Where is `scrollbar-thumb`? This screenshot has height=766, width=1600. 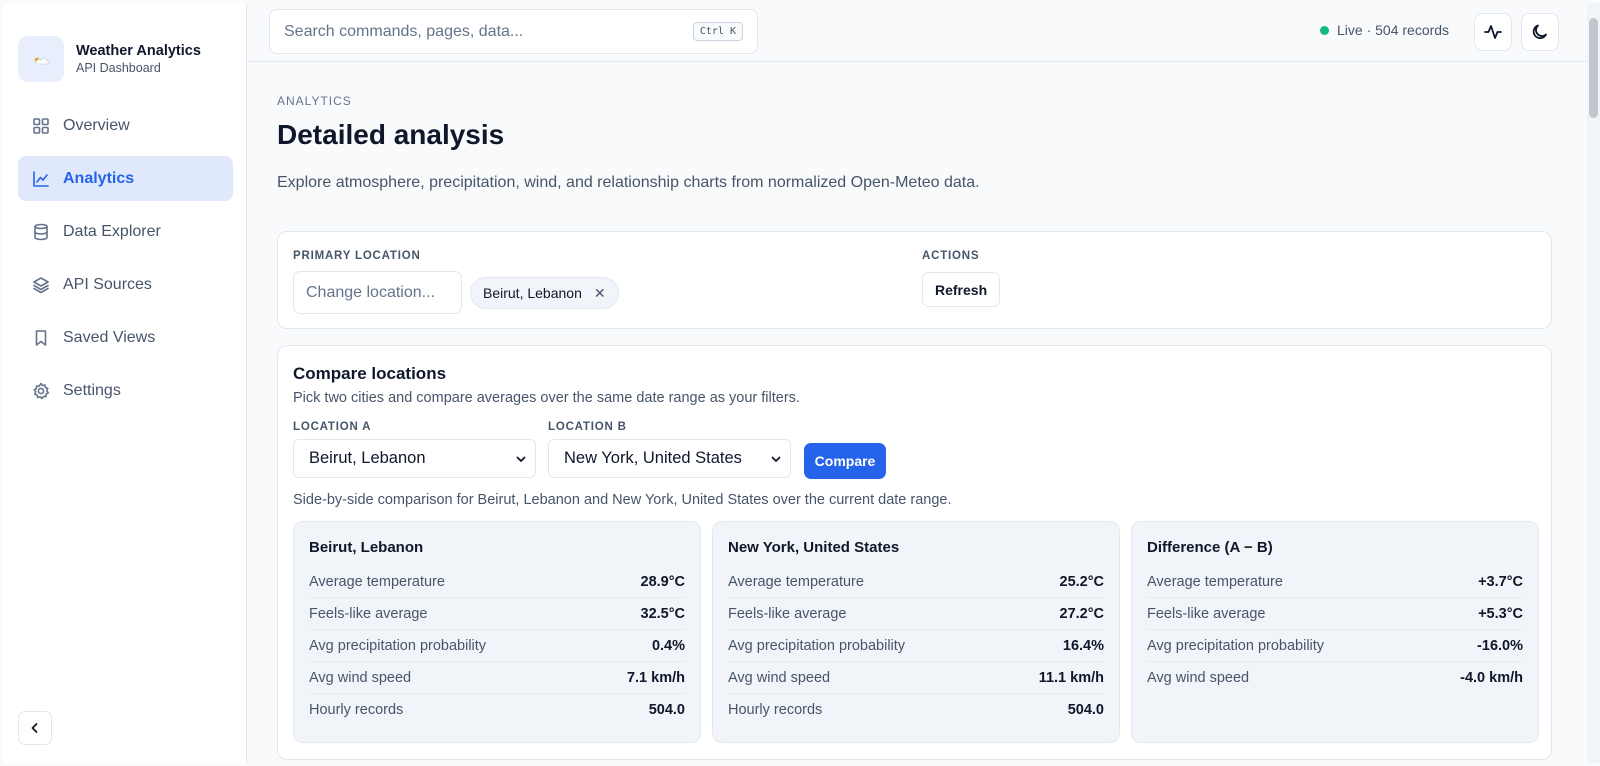 scrollbar-thumb is located at coordinates (1593, 68).